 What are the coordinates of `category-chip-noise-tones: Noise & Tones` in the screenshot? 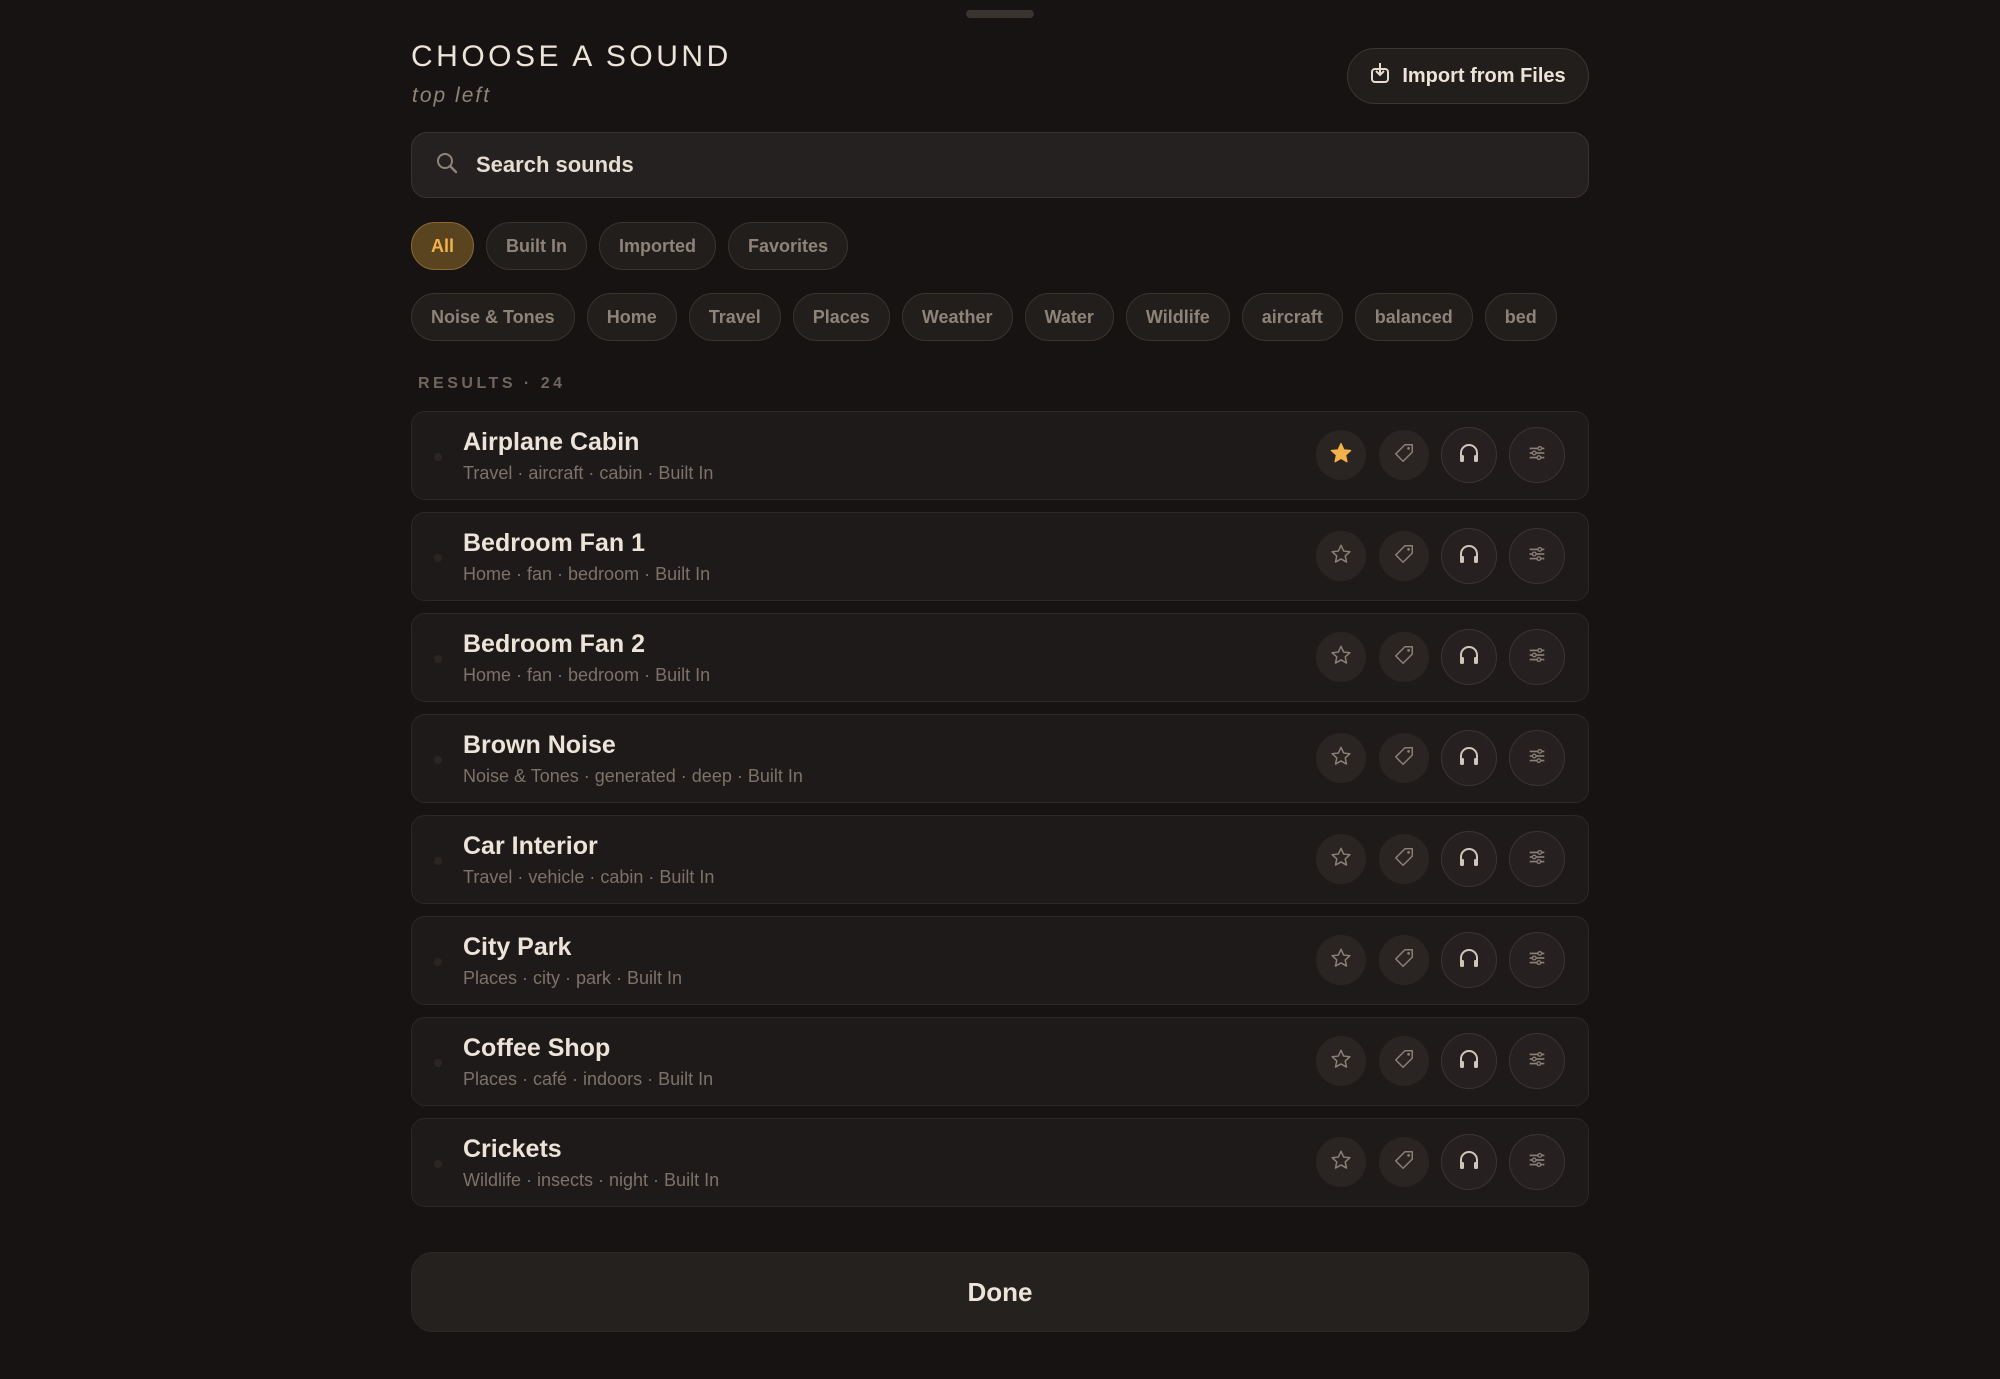 It's located at (493, 317).